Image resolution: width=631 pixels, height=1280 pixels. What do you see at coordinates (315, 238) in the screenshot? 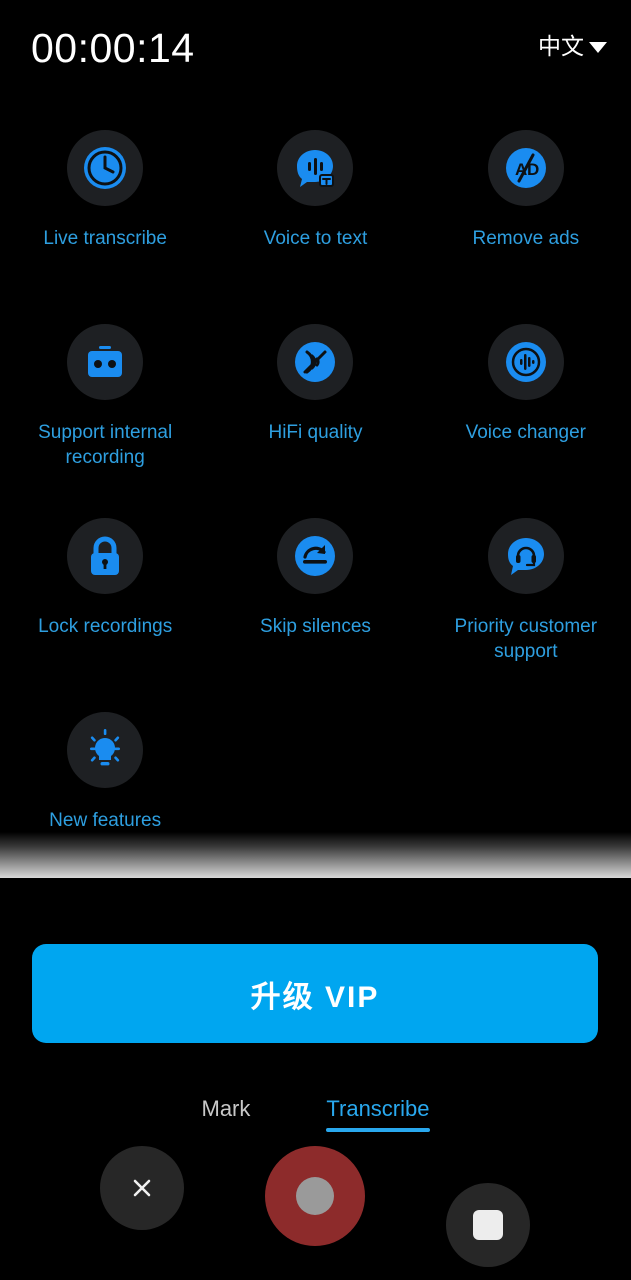
I see `feature-label: Voice to text` at bounding box center [315, 238].